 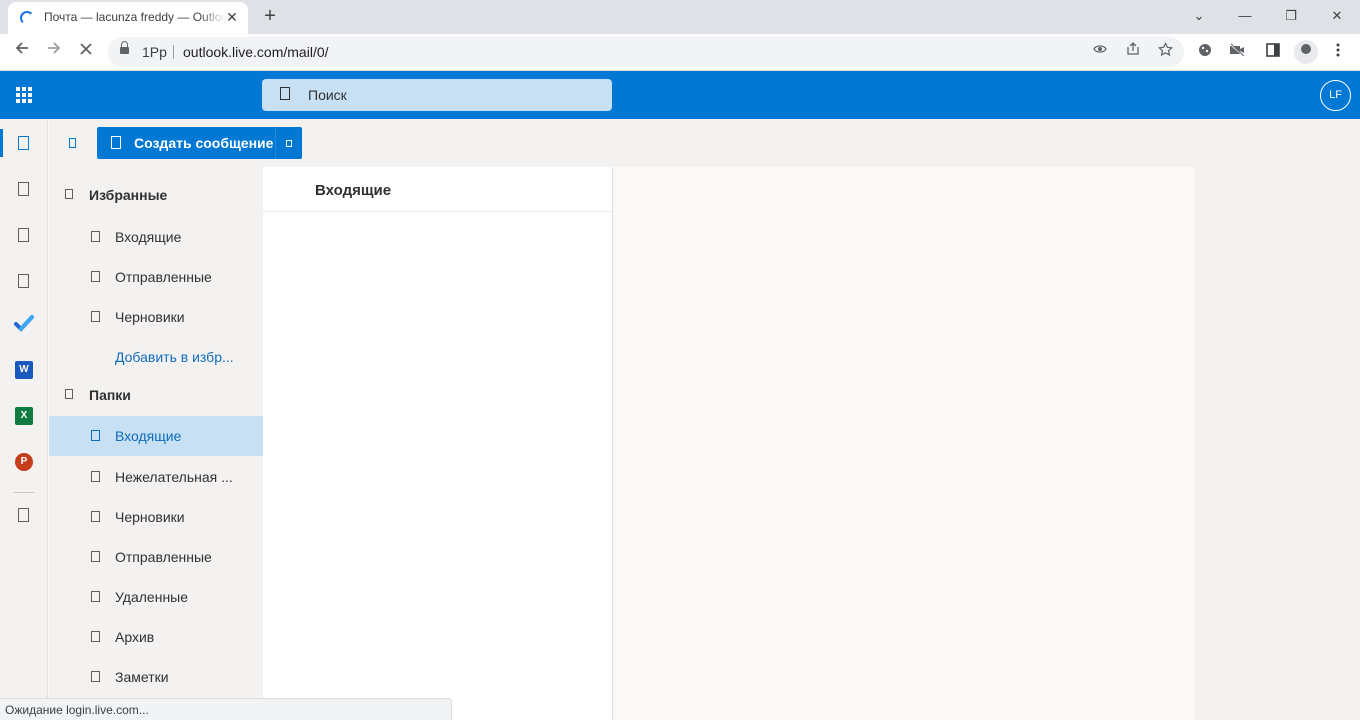 I want to click on todo-app-button, so click(x=24, y=324).